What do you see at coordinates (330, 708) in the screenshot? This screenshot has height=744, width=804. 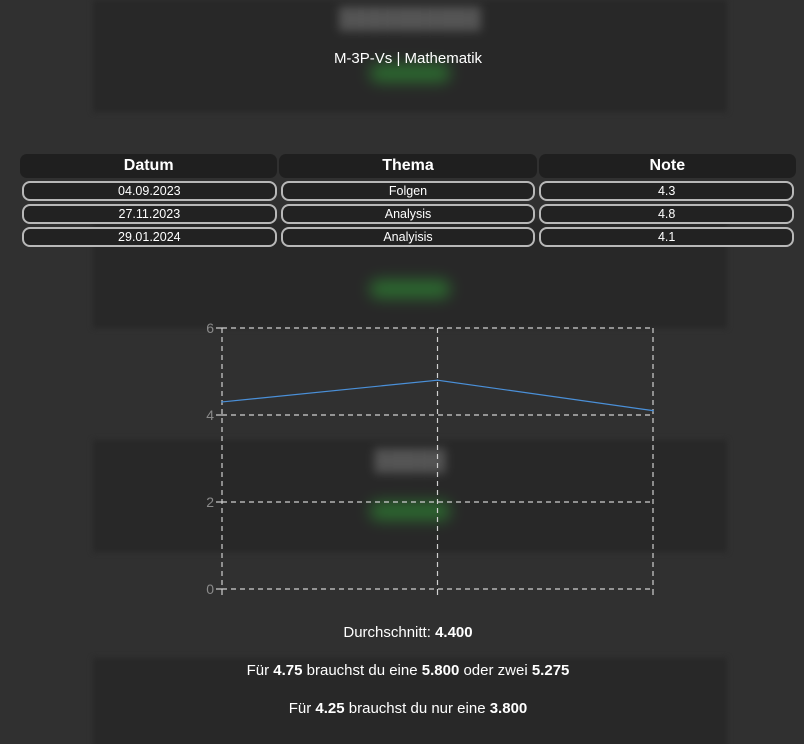 I see `target-value: 4.25` at bounding box center [330, 708].